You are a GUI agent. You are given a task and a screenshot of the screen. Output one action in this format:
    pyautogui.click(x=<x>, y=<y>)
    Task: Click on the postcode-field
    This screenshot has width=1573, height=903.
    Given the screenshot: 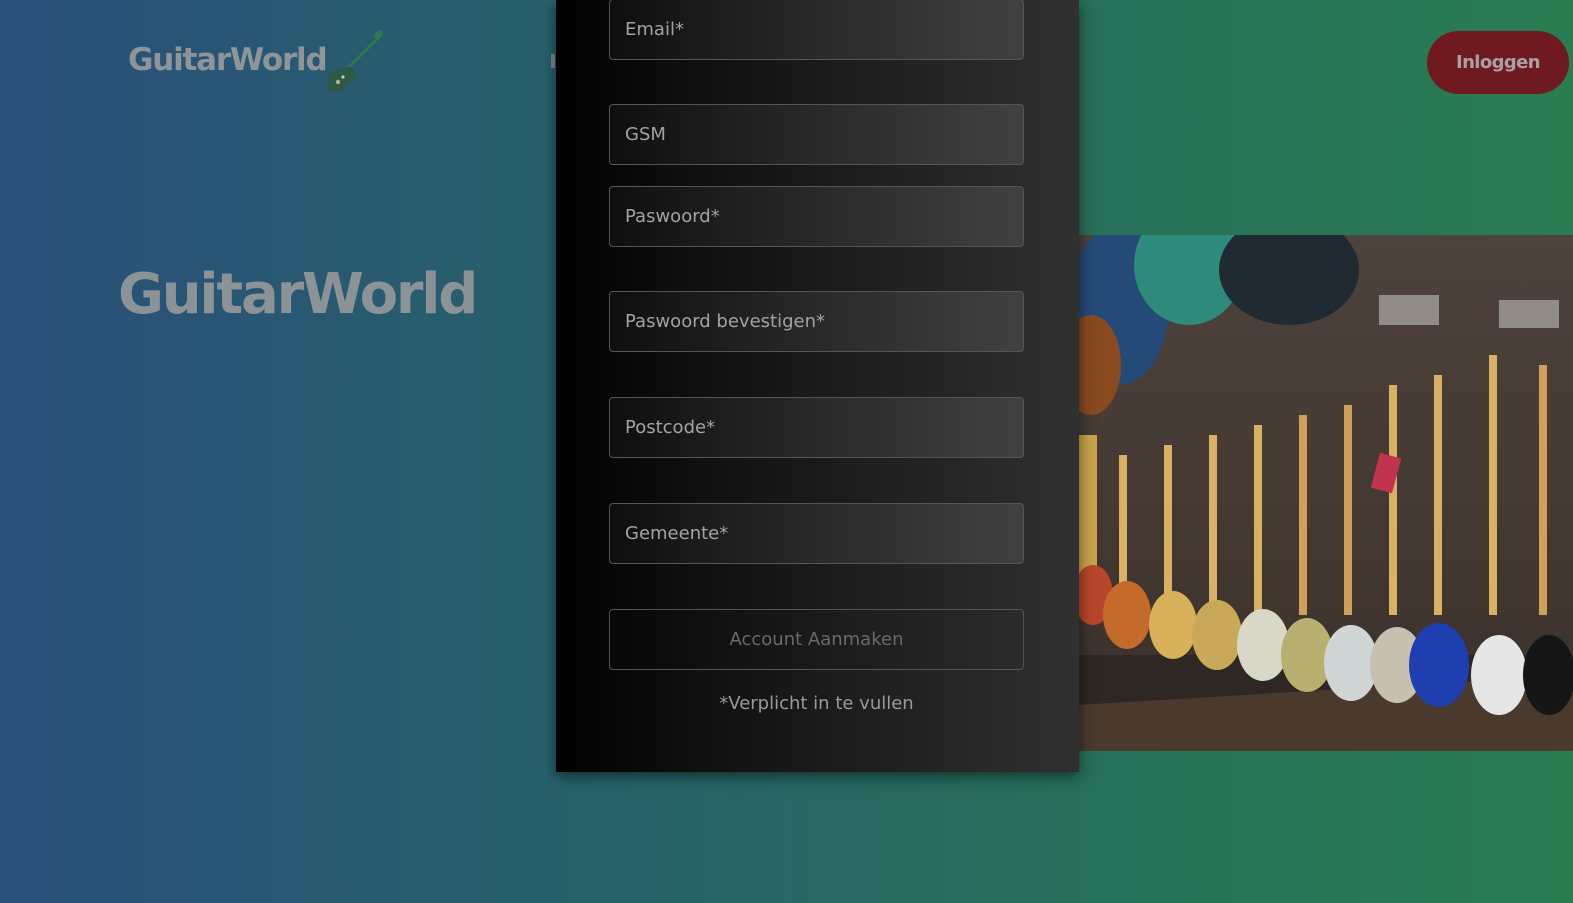 What is the action you would take?
    pyautogui.click(x=816, y=427)
    